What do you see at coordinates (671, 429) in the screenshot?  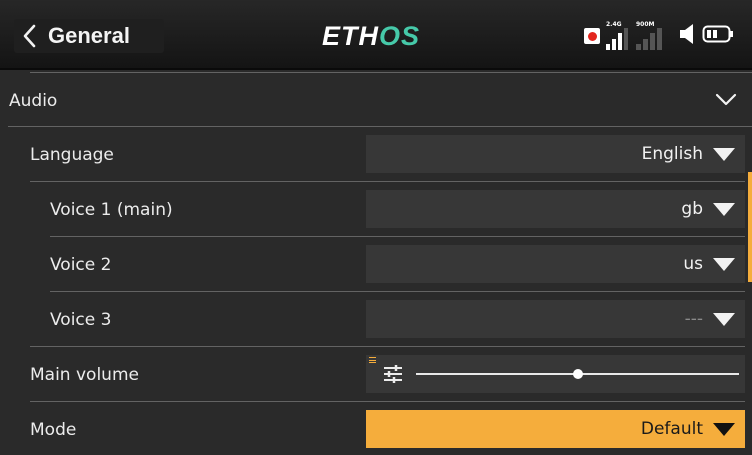 I see `mode-value: Default` at bounding box center [671, 429].